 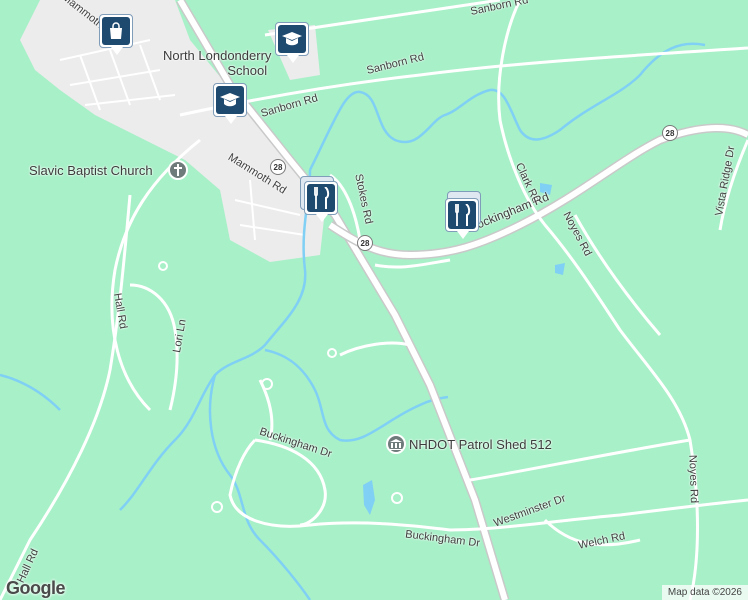 I want to click on shopping-bag-icon, so click(x=116, y=30).